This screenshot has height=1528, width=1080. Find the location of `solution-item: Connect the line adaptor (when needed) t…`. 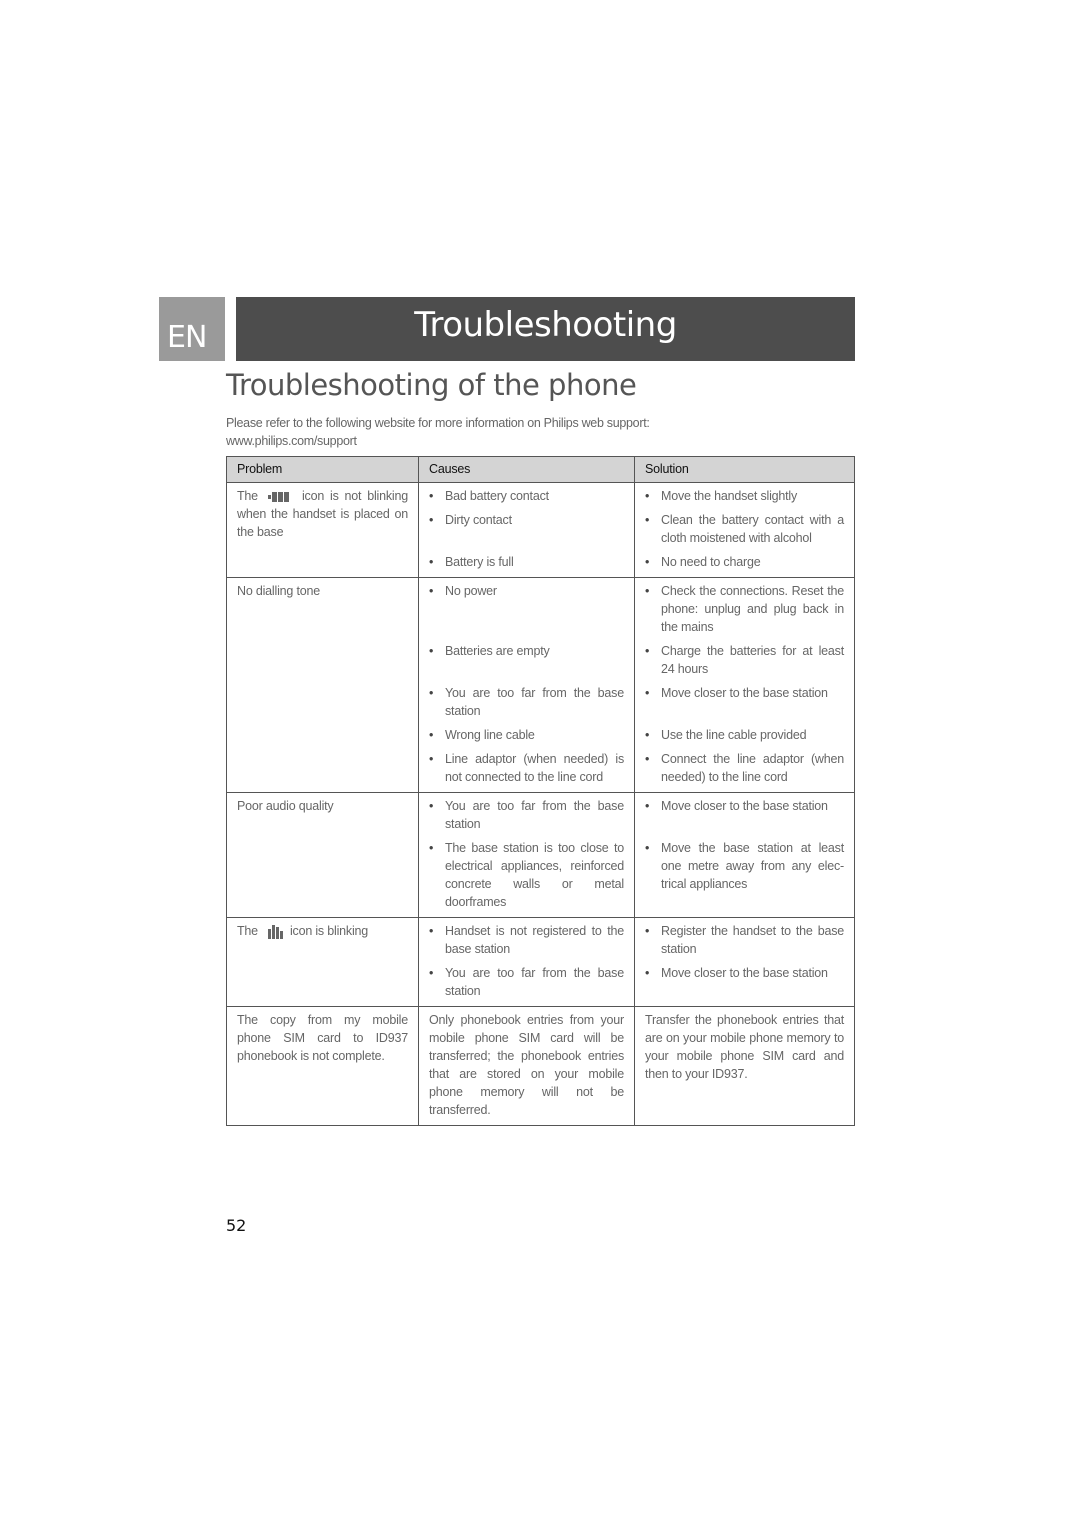

solution-item: Connect the line adaptor (when needed) t… is located at coordinates (744, 768).